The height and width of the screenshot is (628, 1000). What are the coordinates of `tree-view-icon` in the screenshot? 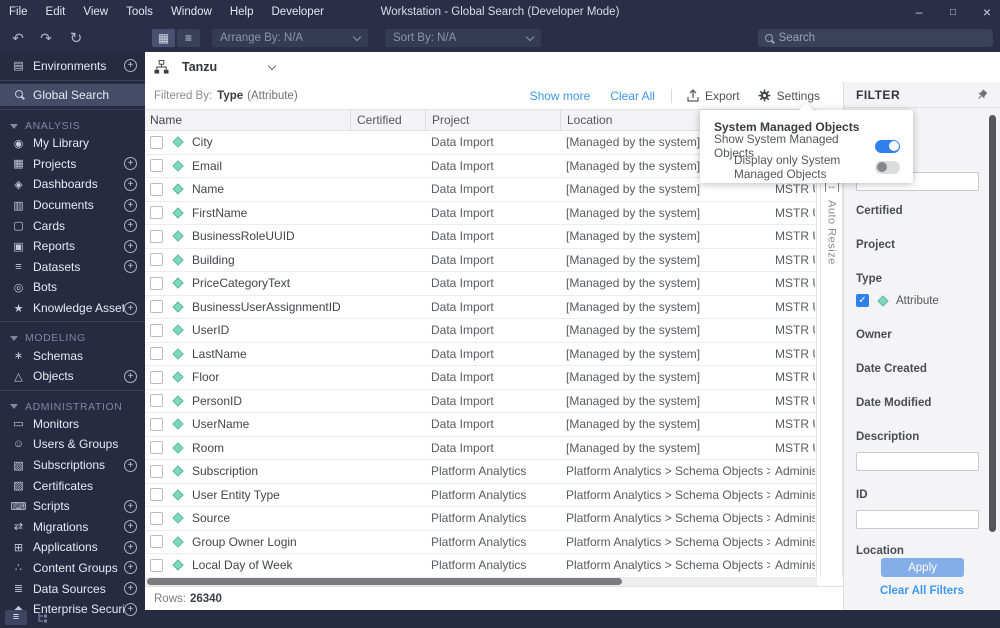 It's located at (44, 617).